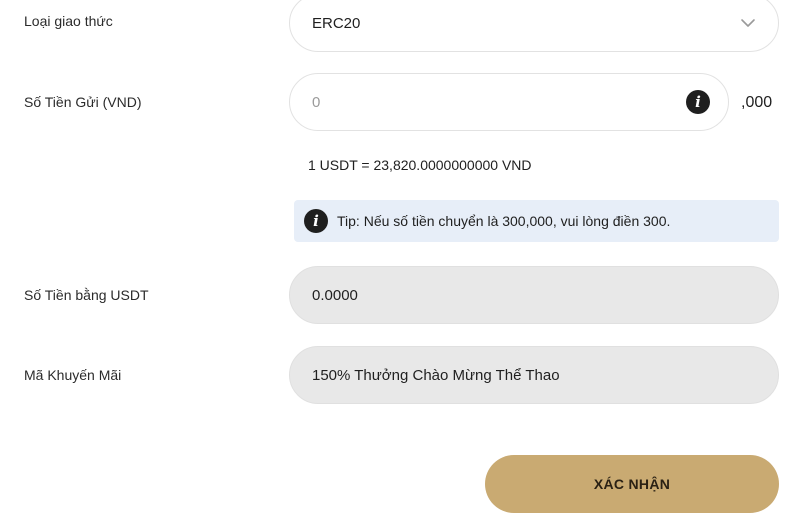 The width and height of the screenshot is (800, 513). I want to click on usdt-amount-field: 0.0000, so click(534, 295).